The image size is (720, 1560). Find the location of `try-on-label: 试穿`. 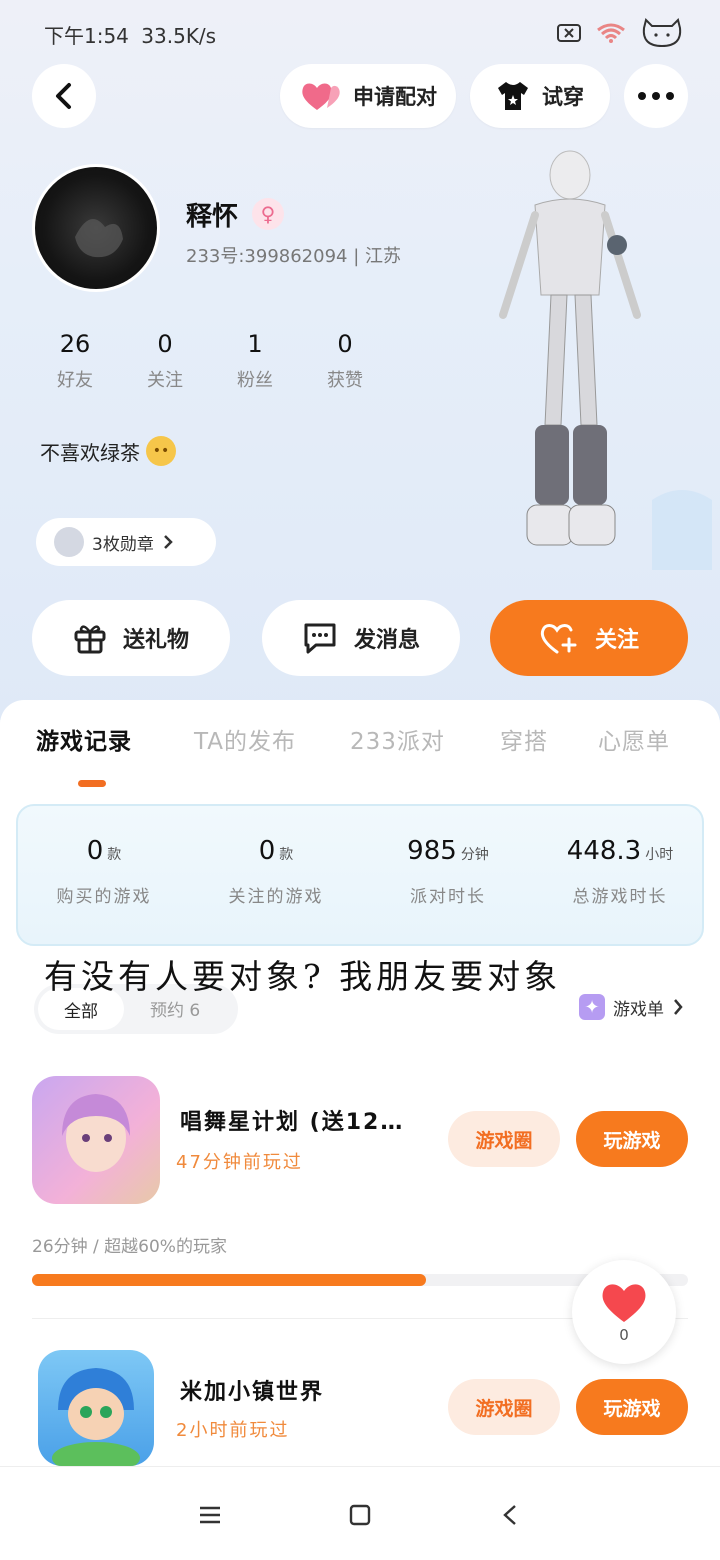

try-on-label: 试穿 is located at coordinates (563, 97).